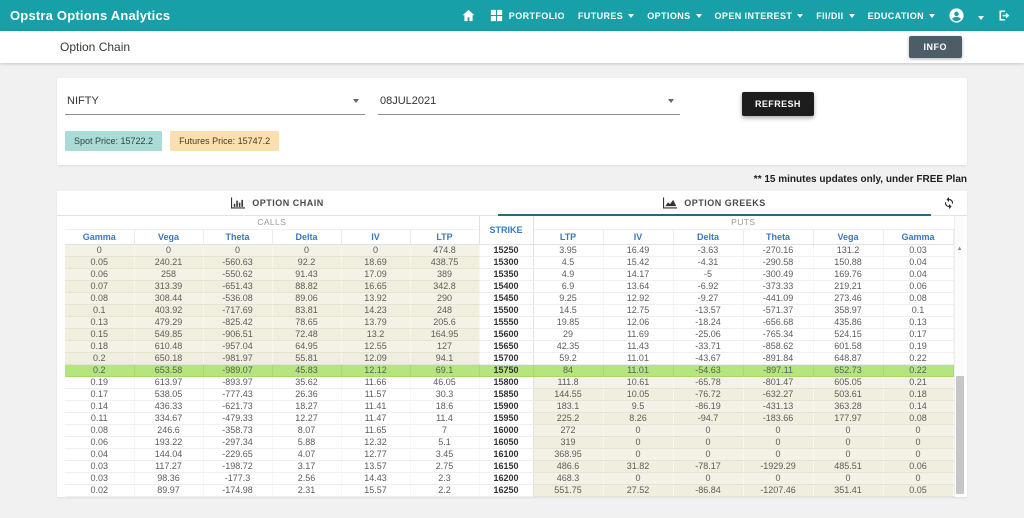 The image size is (1024, 518). Describe the element at coordinates (778, 286) in the screenshot. I see `puts-theta-cell: -373.33` at that location.